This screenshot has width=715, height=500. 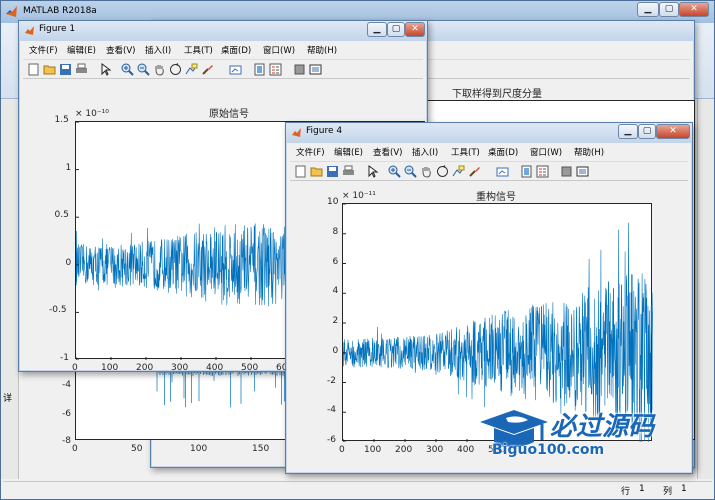 I want to click on left-panel: 详, so click(x=10, y=289).